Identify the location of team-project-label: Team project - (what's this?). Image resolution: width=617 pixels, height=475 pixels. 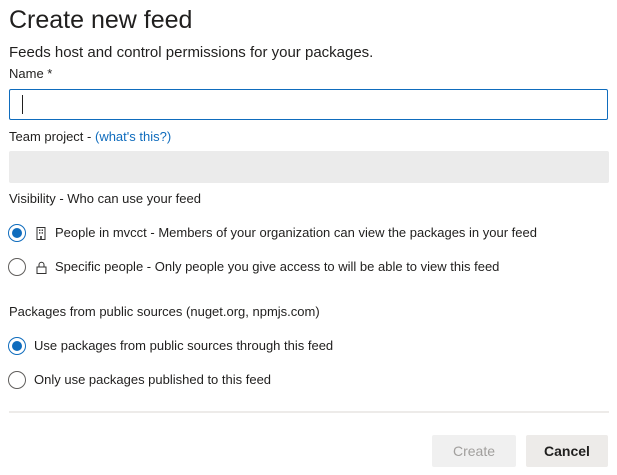
(90, 137).